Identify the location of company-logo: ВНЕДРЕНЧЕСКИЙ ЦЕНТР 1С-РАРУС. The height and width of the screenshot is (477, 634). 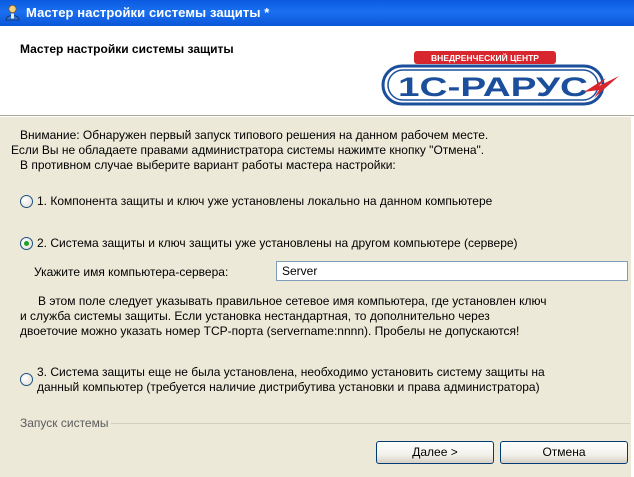
(500, 78).